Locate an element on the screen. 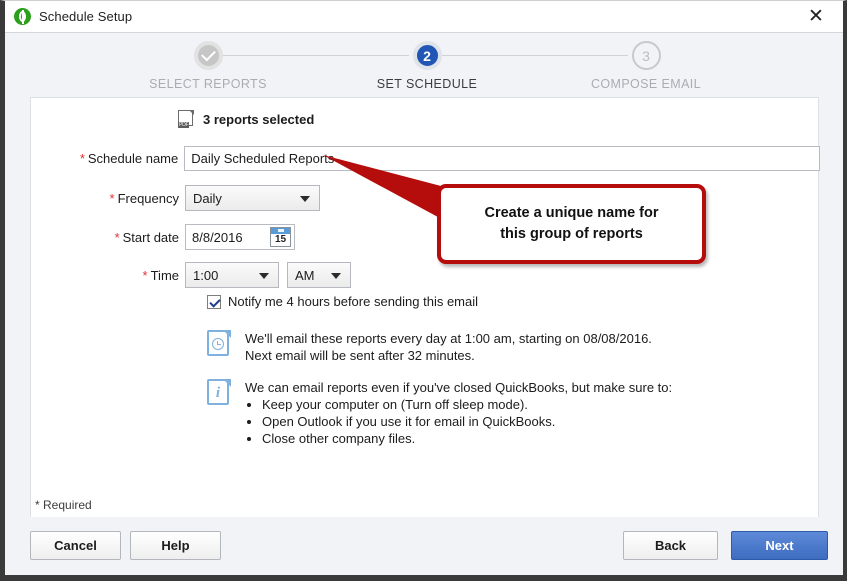  time-hour-value: 1:00 is located at coordinates (206, 275).